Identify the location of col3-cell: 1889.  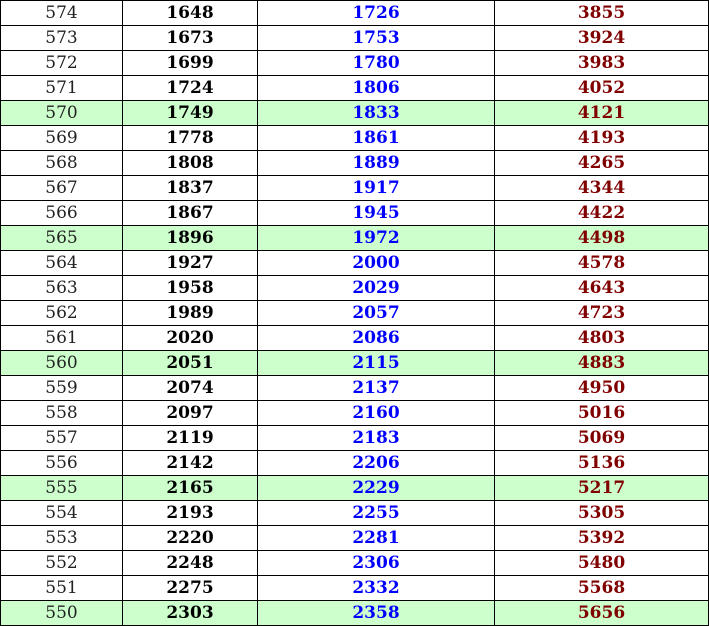
(376, 163).